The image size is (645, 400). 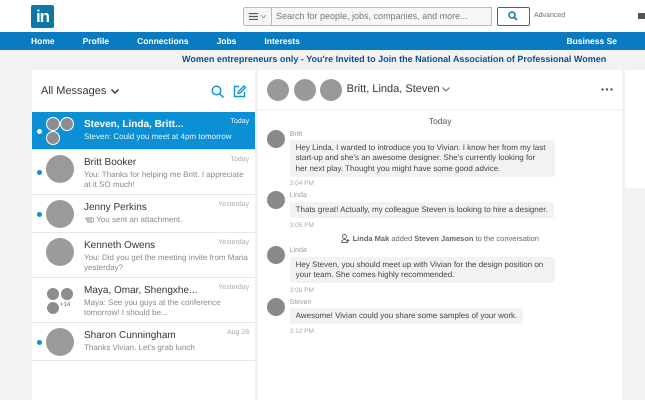 What do you see at coordinates (166, 263) in the screenshot?
I see `message-preview: You: Did you get the meeting invite from Maria yesterday?` at bounding box center [166, 263].